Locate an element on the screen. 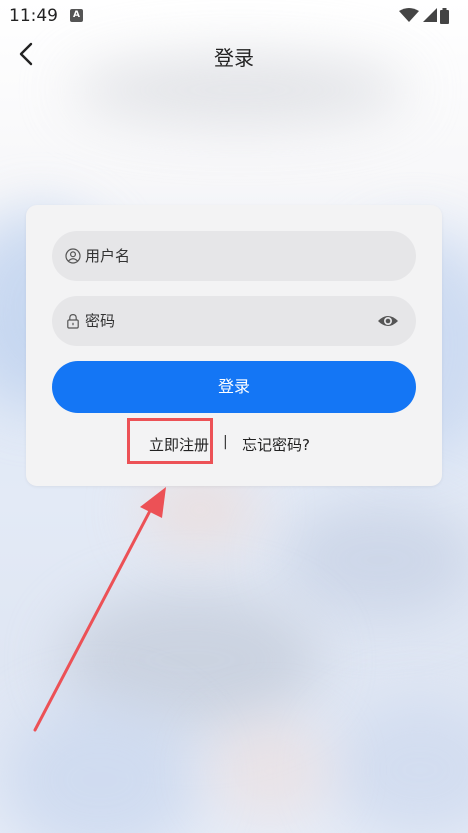  password-field is located at coordinates (234, 321).